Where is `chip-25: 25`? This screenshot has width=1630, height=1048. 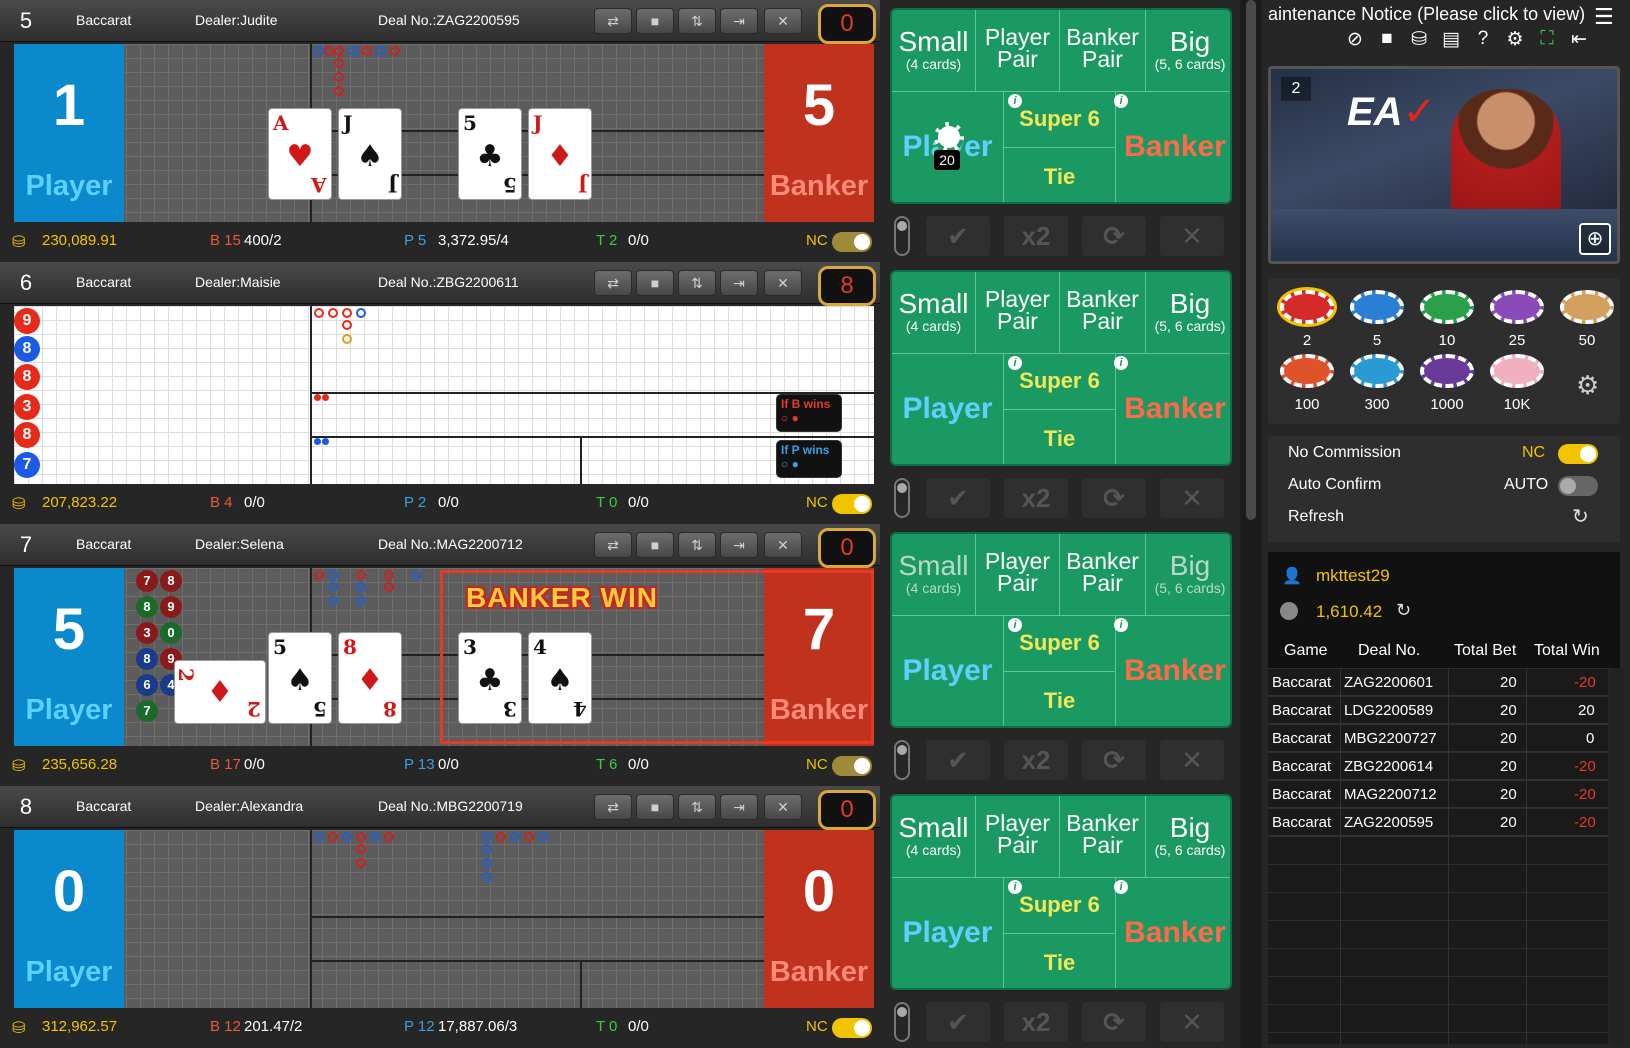
chip-25: 25 is located at coordinates (1517, 318).